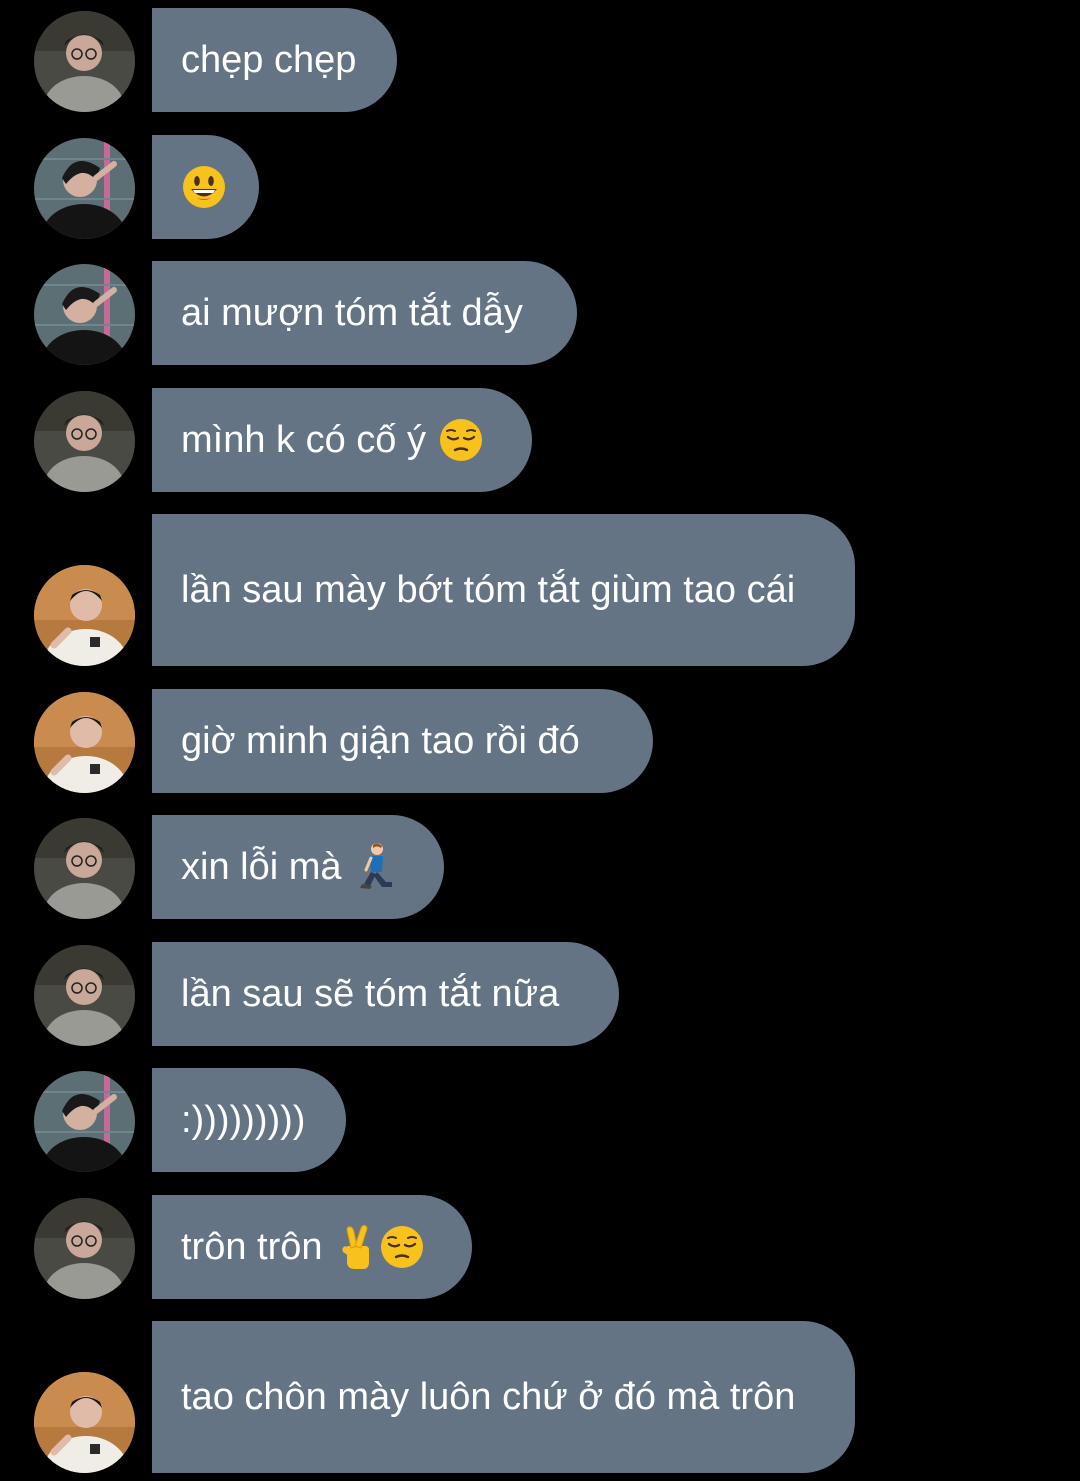 This screenshot has width=1080, height=1481. I want to click on message-row: giờ minh giận tao rồi đó, so click(540, 741).